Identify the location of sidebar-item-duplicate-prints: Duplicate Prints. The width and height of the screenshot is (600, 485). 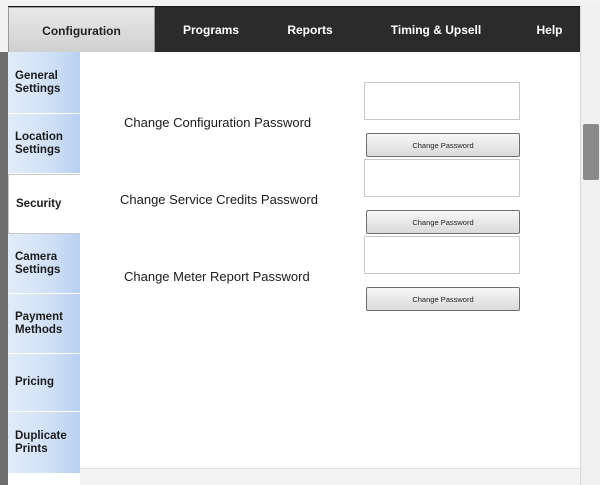
(44, 443).